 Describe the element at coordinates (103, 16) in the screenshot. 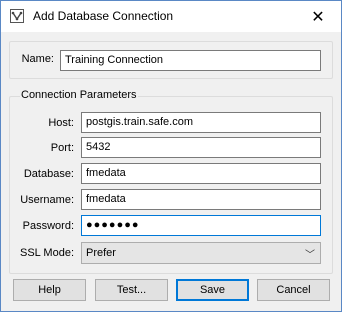

I see `dialog-title: Add Database Connection` at that location.